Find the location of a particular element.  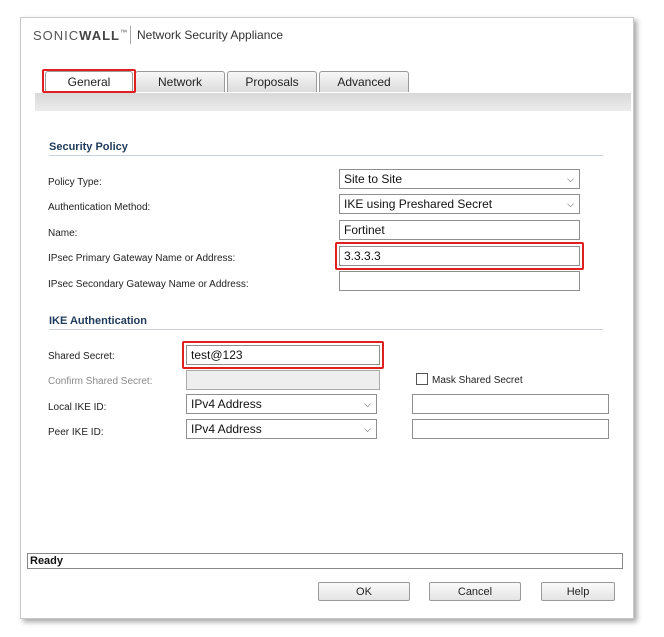

local-ike-id-type: IPv4 Address is located at coordinates (226, 404).